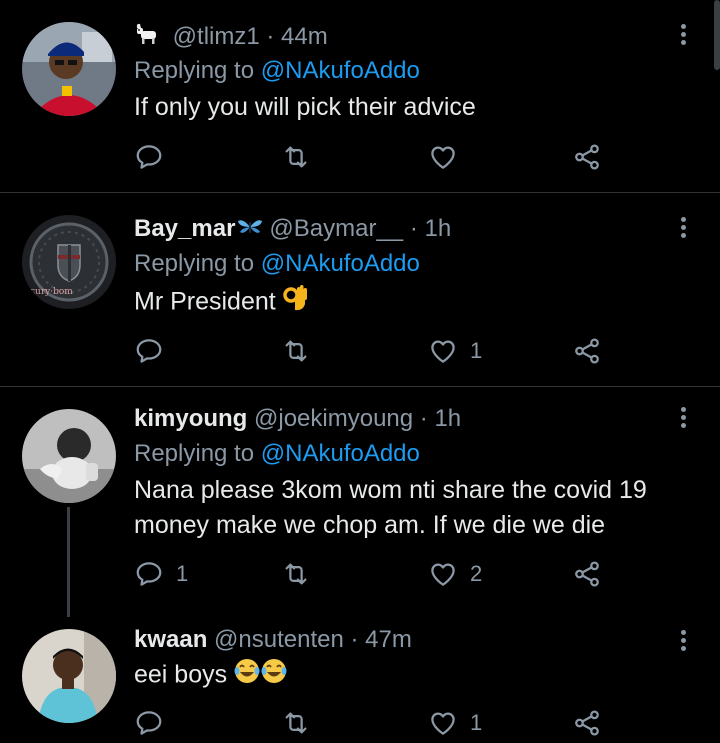  I want to click on avatar-watermark-text: cury·bom, so click(51, 292).